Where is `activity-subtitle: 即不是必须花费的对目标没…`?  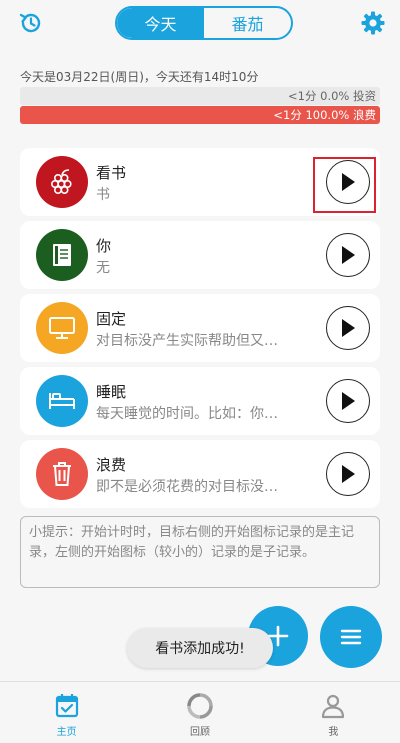
activity-subtitle: 即不是必须花费的对目标没… is located at coordinates (187, 487).